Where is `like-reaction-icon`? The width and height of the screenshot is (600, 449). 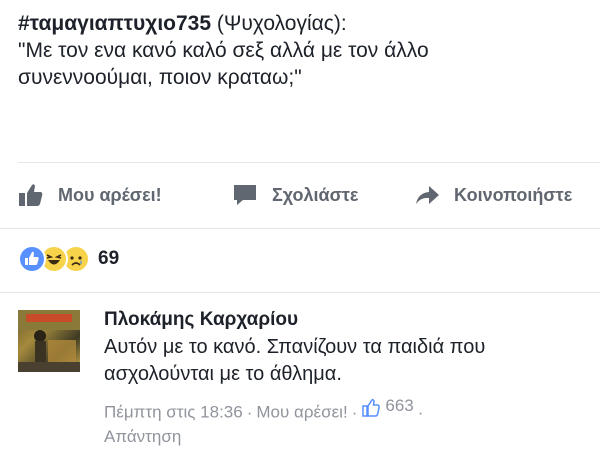 like-reaction-icon is located at coordinates (32, 259).